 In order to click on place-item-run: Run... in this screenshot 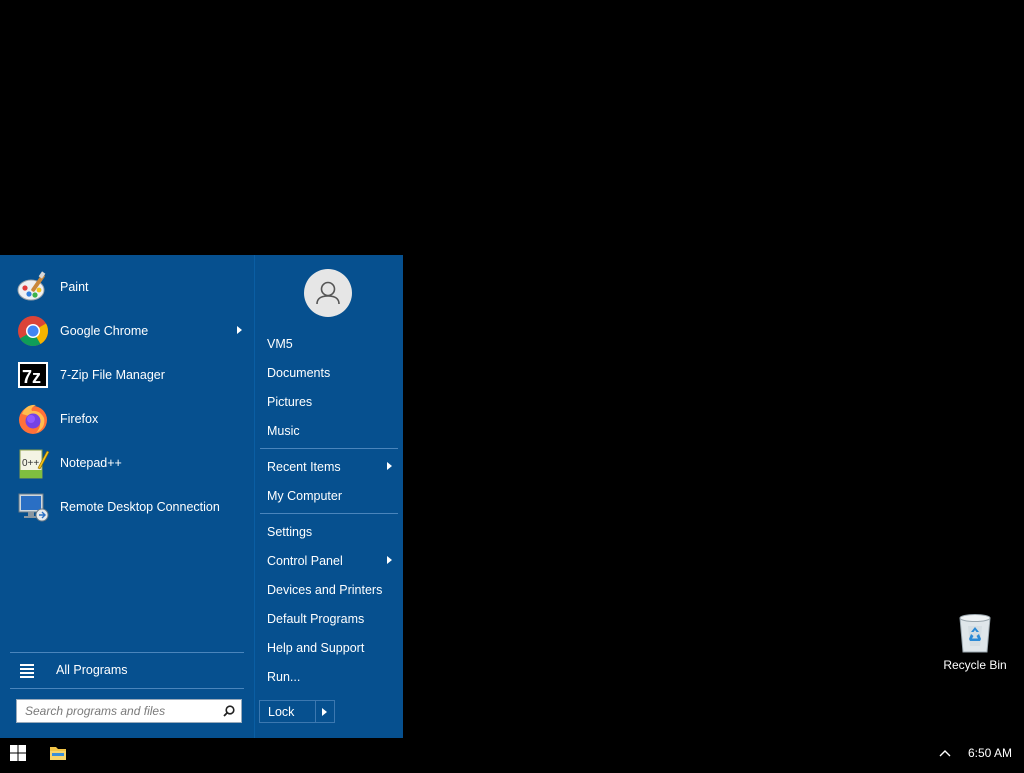, I will do `click(329, 676)`.